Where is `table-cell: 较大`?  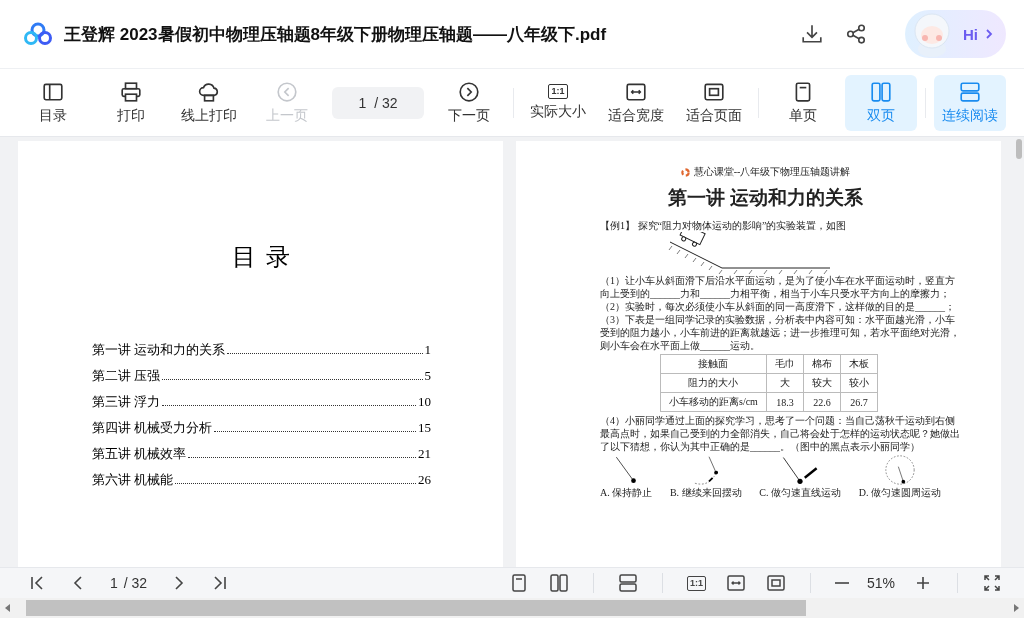
table-cell: 较大 is located at coordinates (822, 383).